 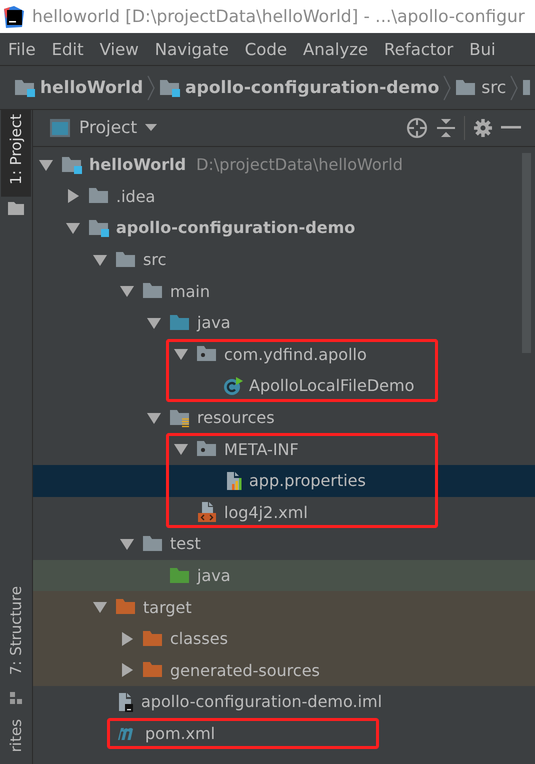 I want to click on tree-item: src, so click(x=154, y=260).